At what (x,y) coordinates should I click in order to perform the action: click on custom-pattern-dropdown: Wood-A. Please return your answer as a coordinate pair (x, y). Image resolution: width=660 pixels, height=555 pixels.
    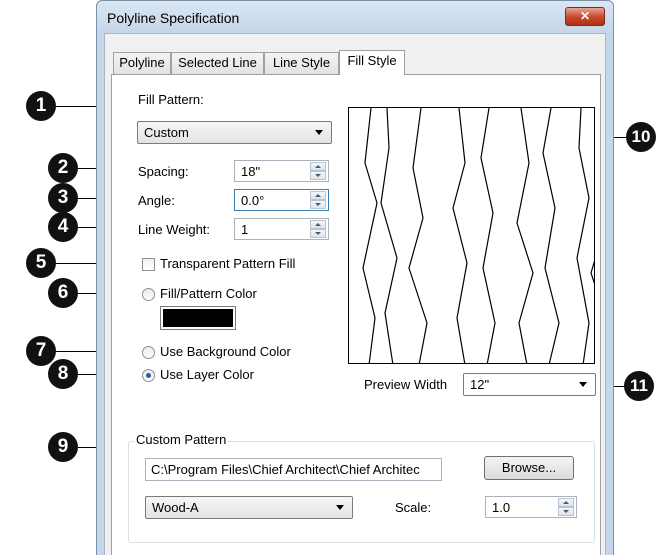
    Looking at the image, I should click on (249, 507).